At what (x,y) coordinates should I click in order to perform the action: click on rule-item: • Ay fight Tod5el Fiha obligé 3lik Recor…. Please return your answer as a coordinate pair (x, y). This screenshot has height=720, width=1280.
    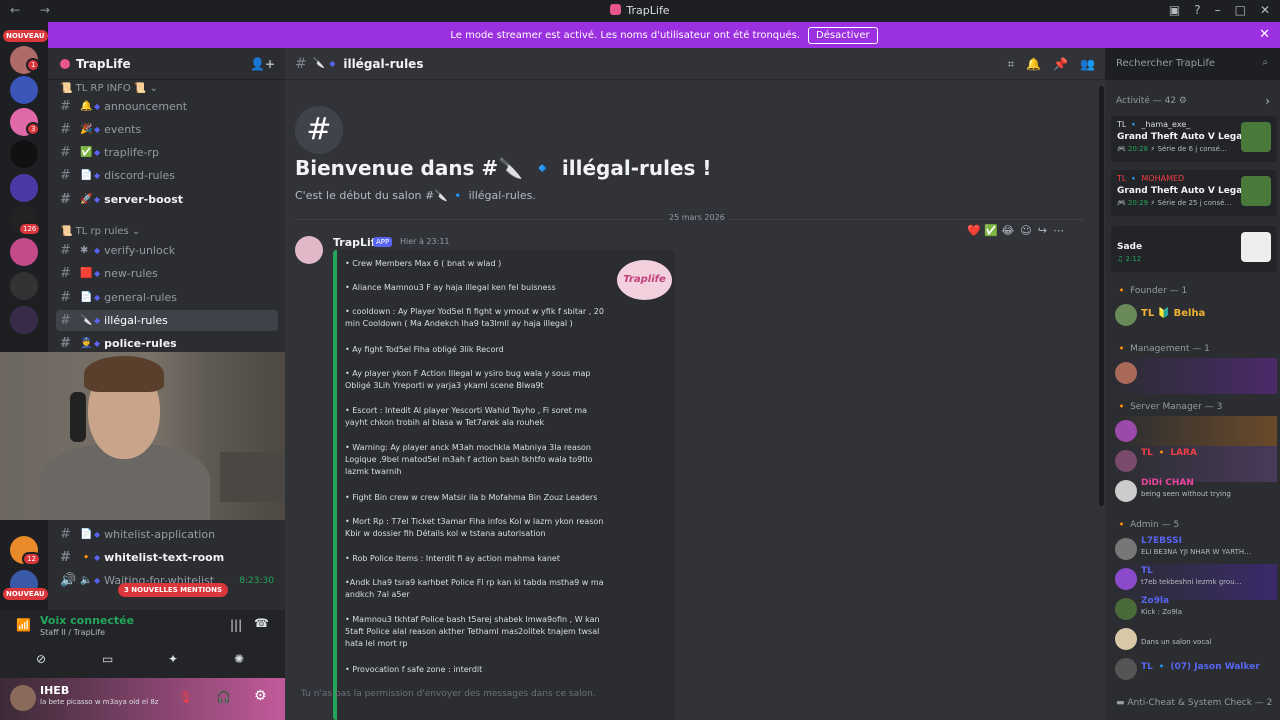
    Looking at the image, I should click on (424, 349).